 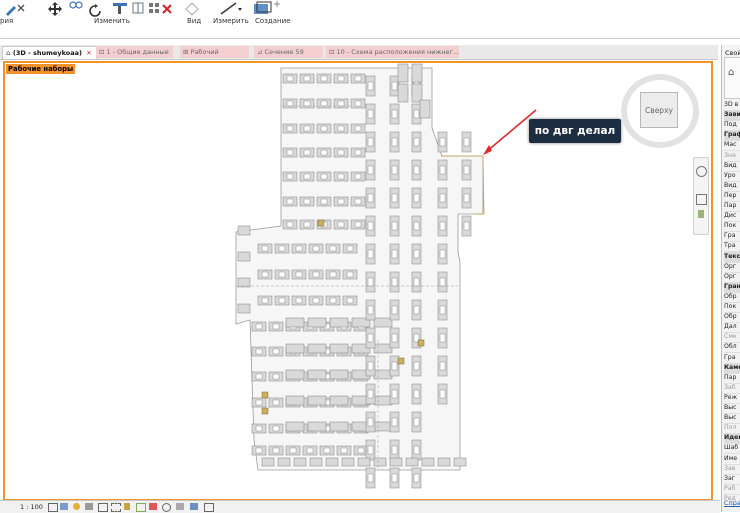 What do you see at coordinates (103, 507) in the screenshot?
I see `crop-icon` at bounding box center [103, 507].